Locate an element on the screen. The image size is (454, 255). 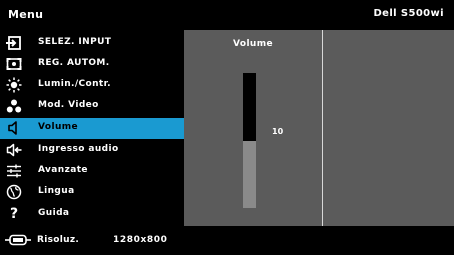
resolution-label: Risoluz. is located at coordinates (58, 240).